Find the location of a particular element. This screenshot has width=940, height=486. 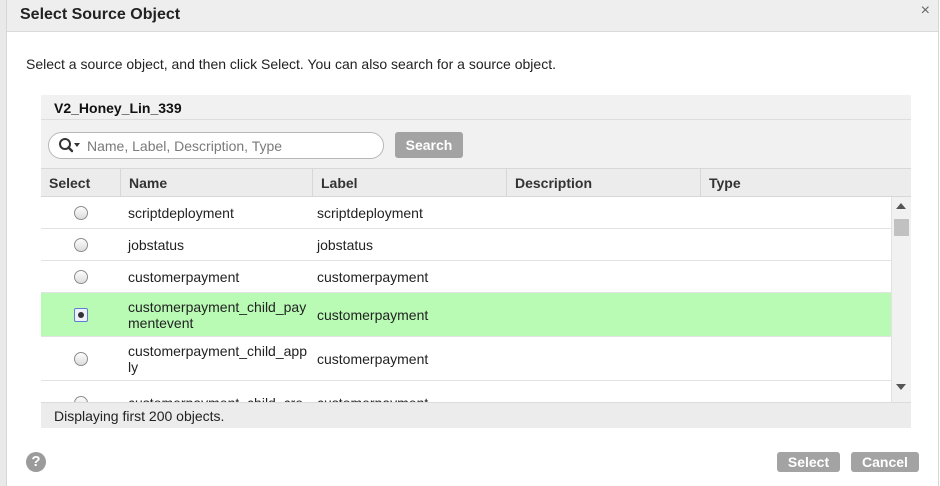

name-cell: customerpayment is located at coordinates (184, 276).